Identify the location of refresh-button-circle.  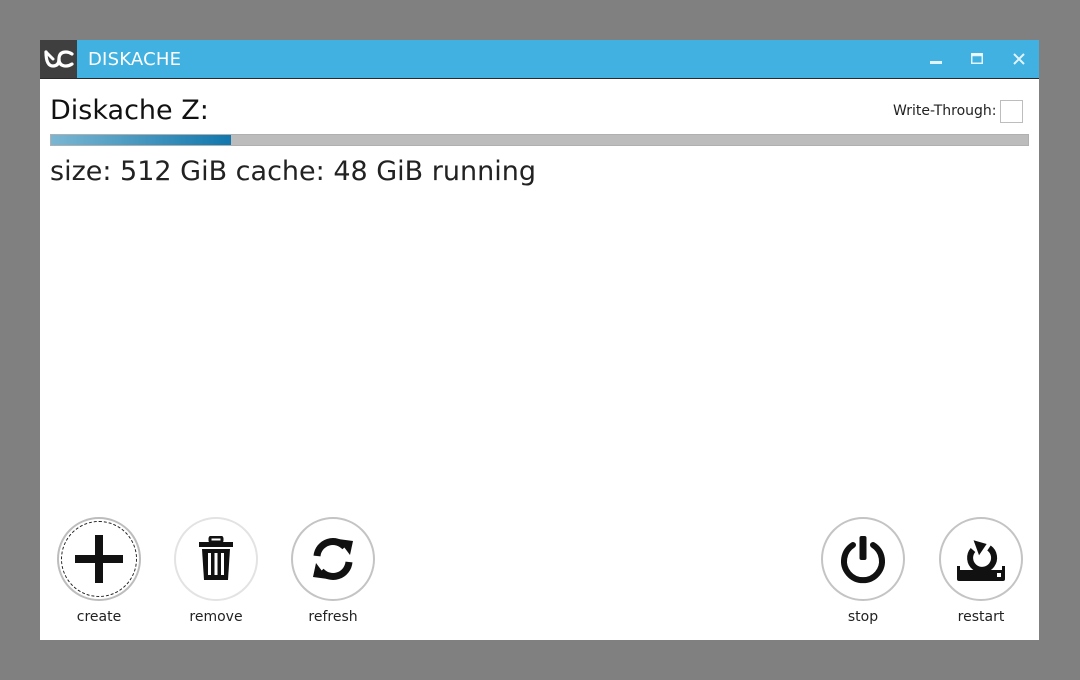
(333, 559).